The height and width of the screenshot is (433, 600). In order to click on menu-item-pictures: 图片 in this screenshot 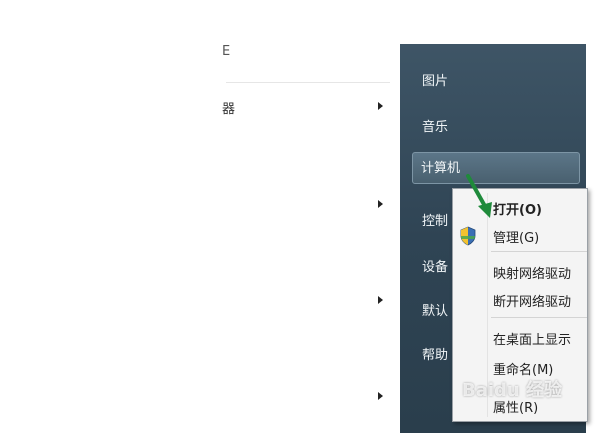, I will do `click(435, 79)`.